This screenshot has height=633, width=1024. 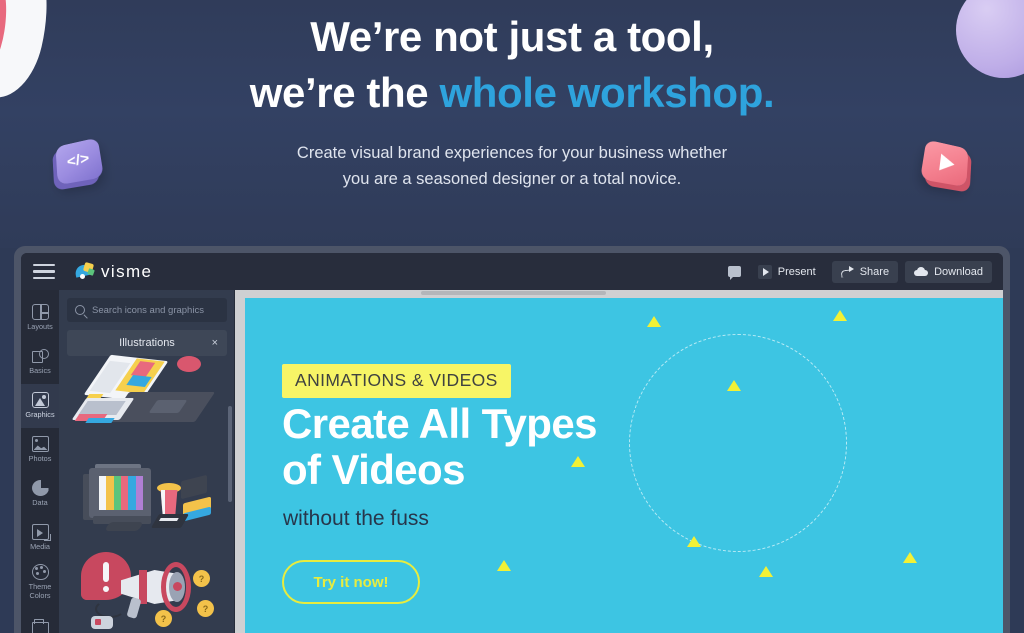 I want to click on slide-title: Create All Types of Videos, so click(x=439, y=447).